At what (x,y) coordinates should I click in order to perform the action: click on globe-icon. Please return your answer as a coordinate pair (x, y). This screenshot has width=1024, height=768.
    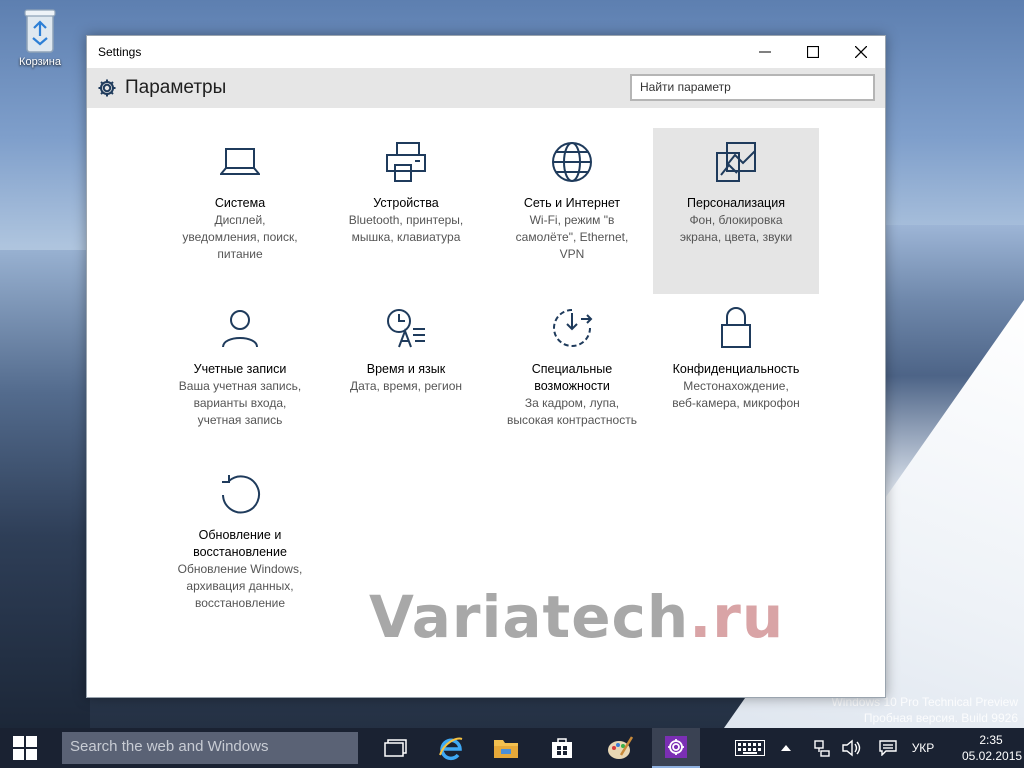
    Looking at the image, I should click on (572, 162).